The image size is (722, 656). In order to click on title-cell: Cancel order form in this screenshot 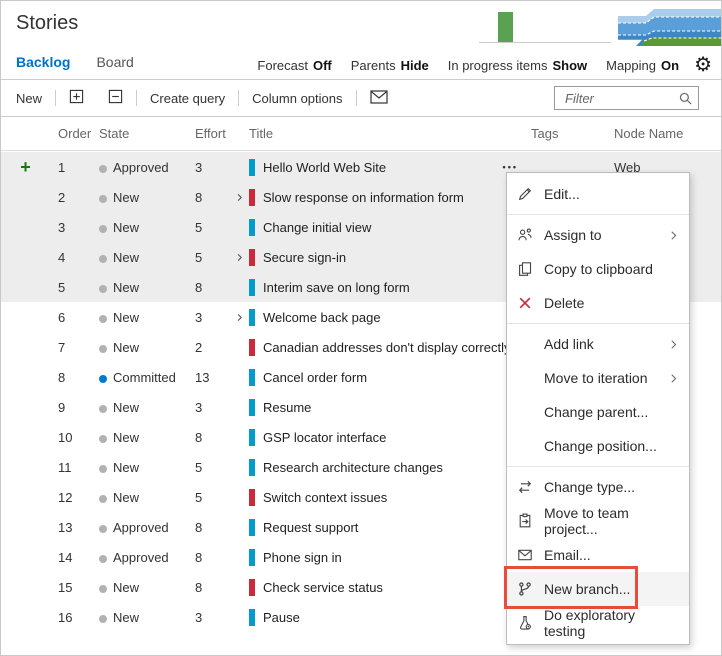, I will do `click(376, 377)`.